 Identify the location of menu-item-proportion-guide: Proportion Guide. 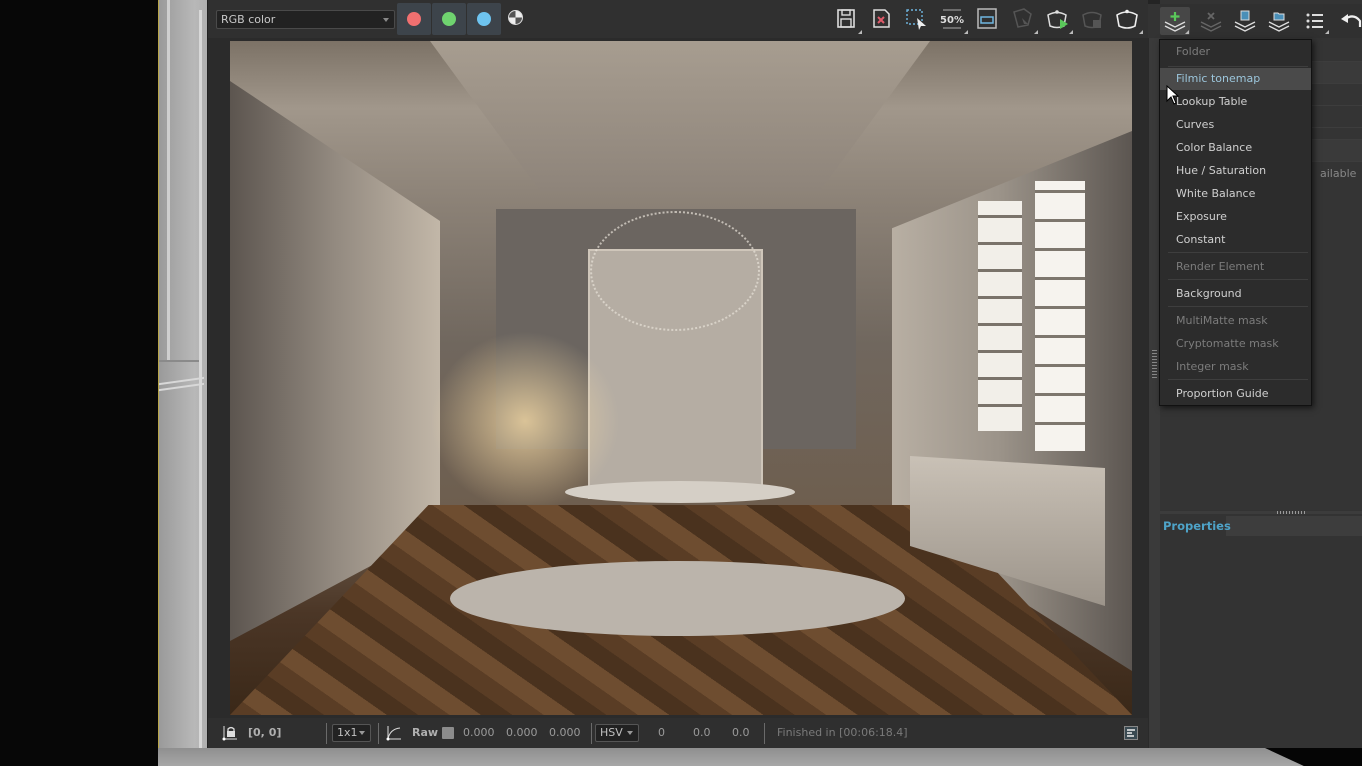
(1235, 394).